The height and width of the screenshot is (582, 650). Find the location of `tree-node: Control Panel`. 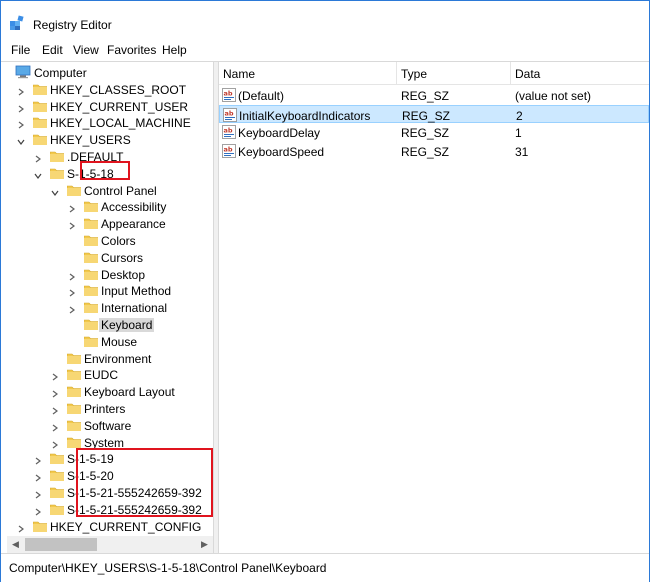

tree-node: Control Panel is located at coordinates (110, 190).